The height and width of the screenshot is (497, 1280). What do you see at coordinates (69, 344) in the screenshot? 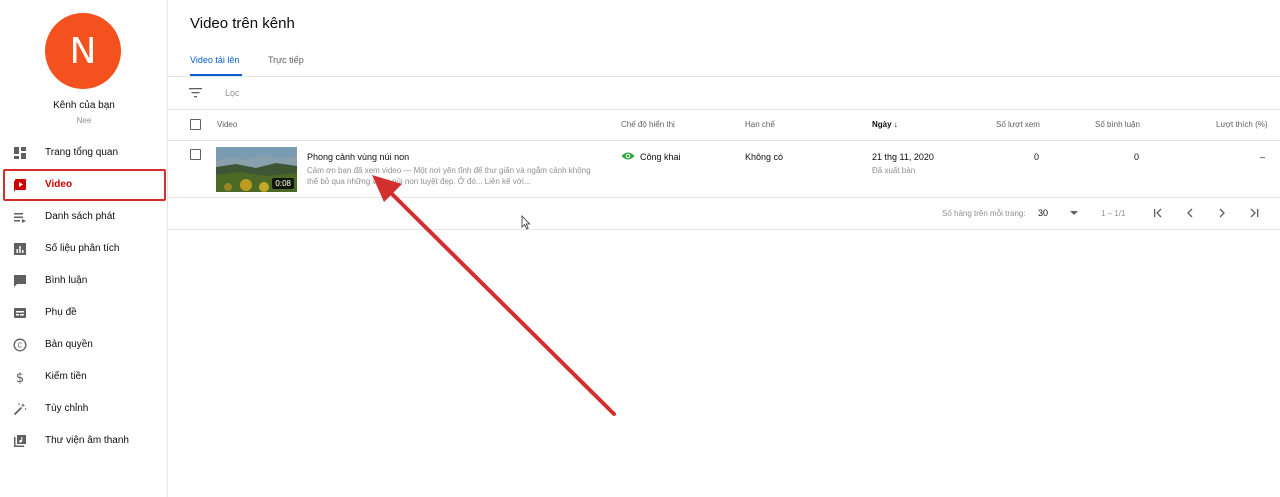
I see `sidebar-item-label: Bản quyền` at bounding box center [69, 344].